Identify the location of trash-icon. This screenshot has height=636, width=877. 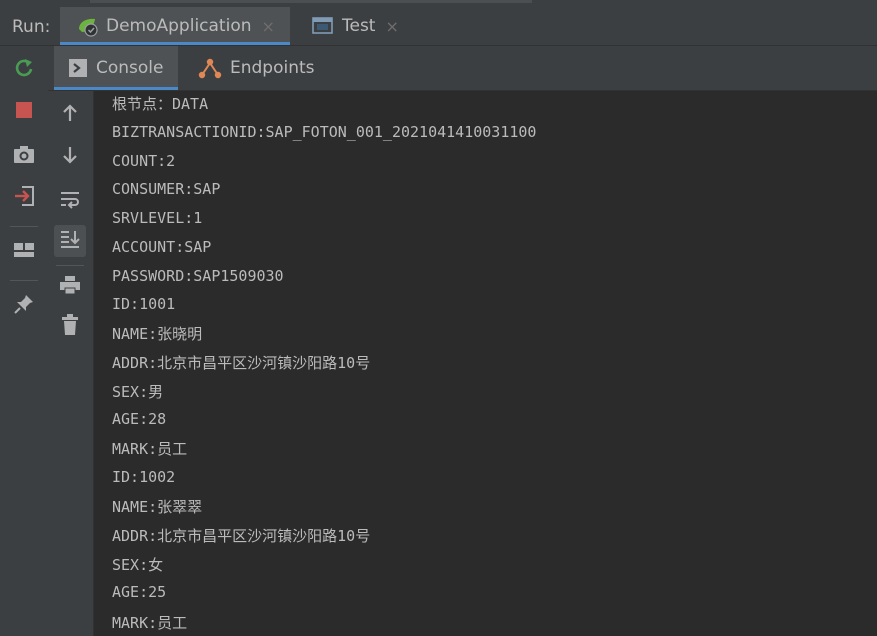
(70, 327).